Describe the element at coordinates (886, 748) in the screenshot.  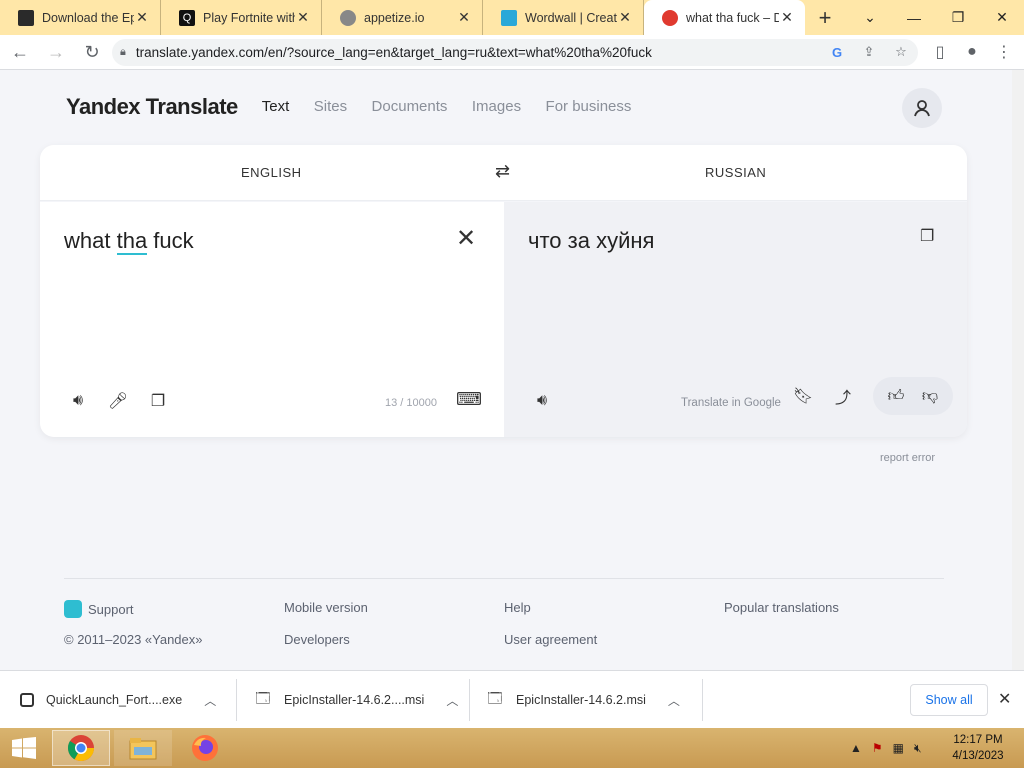
I see `system-tray: ▲ ⚑ ▦ 🔇︎` at that location.